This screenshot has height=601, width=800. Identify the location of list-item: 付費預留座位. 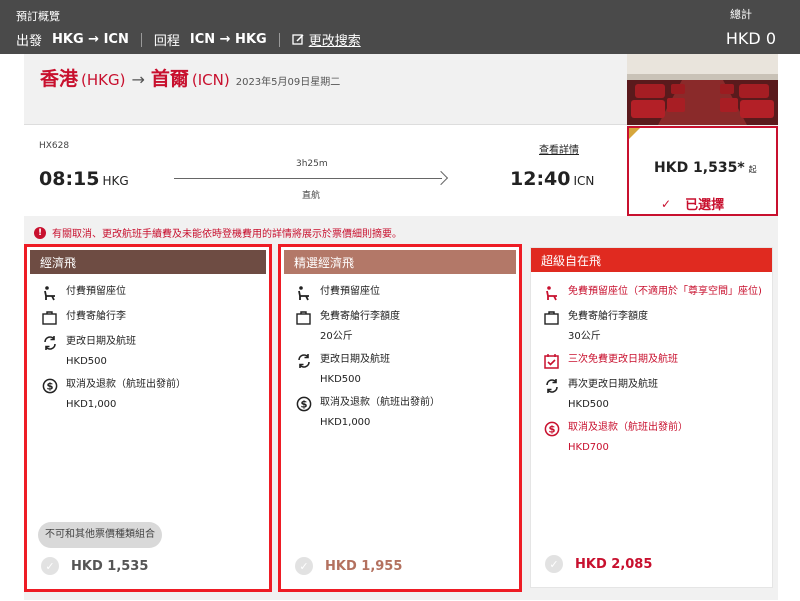
(402, 293).